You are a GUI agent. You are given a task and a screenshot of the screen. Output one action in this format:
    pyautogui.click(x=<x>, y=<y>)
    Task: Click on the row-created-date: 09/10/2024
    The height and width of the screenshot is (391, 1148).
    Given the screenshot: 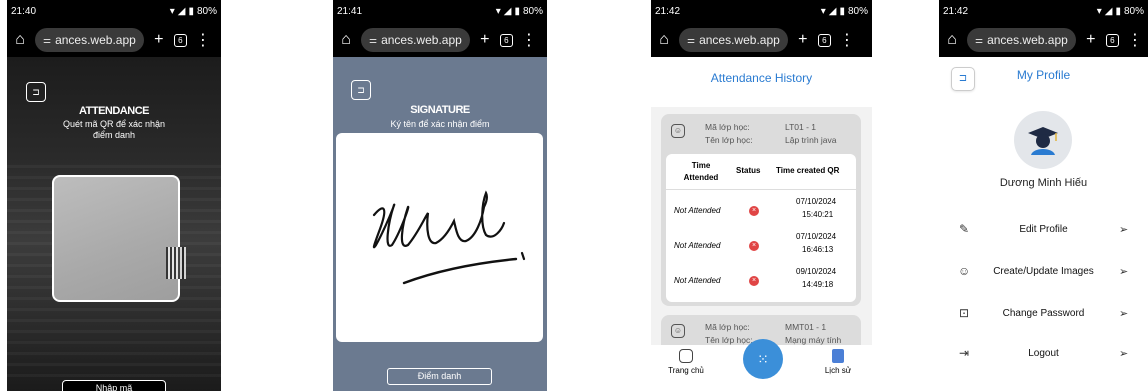 What is the action you would take?
    pyautogui.click(x=816, y=271)
    